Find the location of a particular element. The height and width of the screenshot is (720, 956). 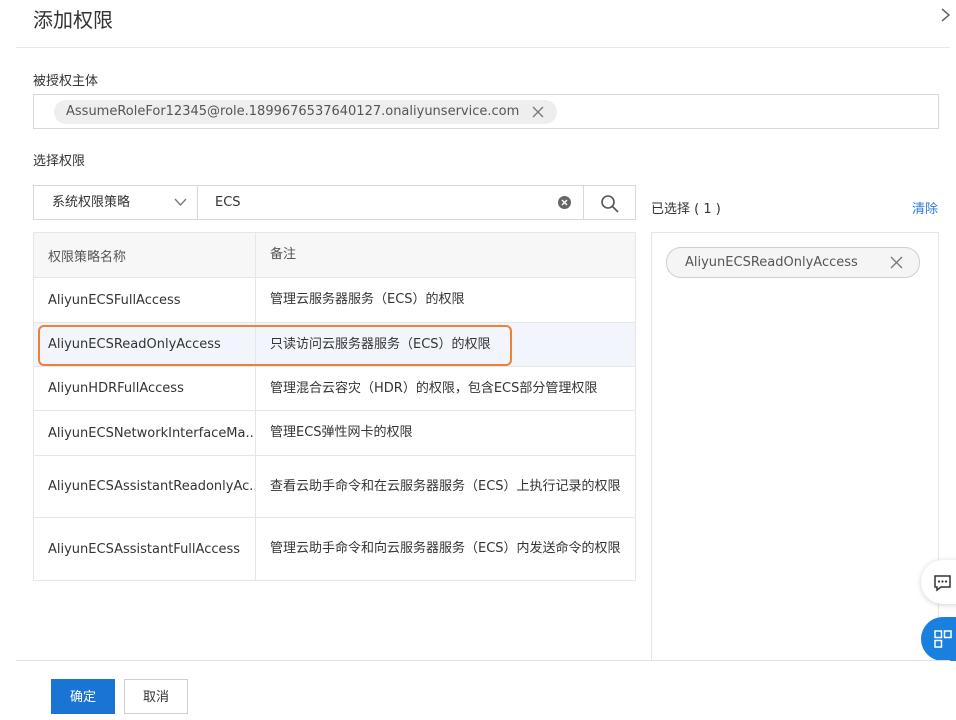

policy-note: 管理云服务器服务（ECS）的权限 is located at coordinates (367, 299).